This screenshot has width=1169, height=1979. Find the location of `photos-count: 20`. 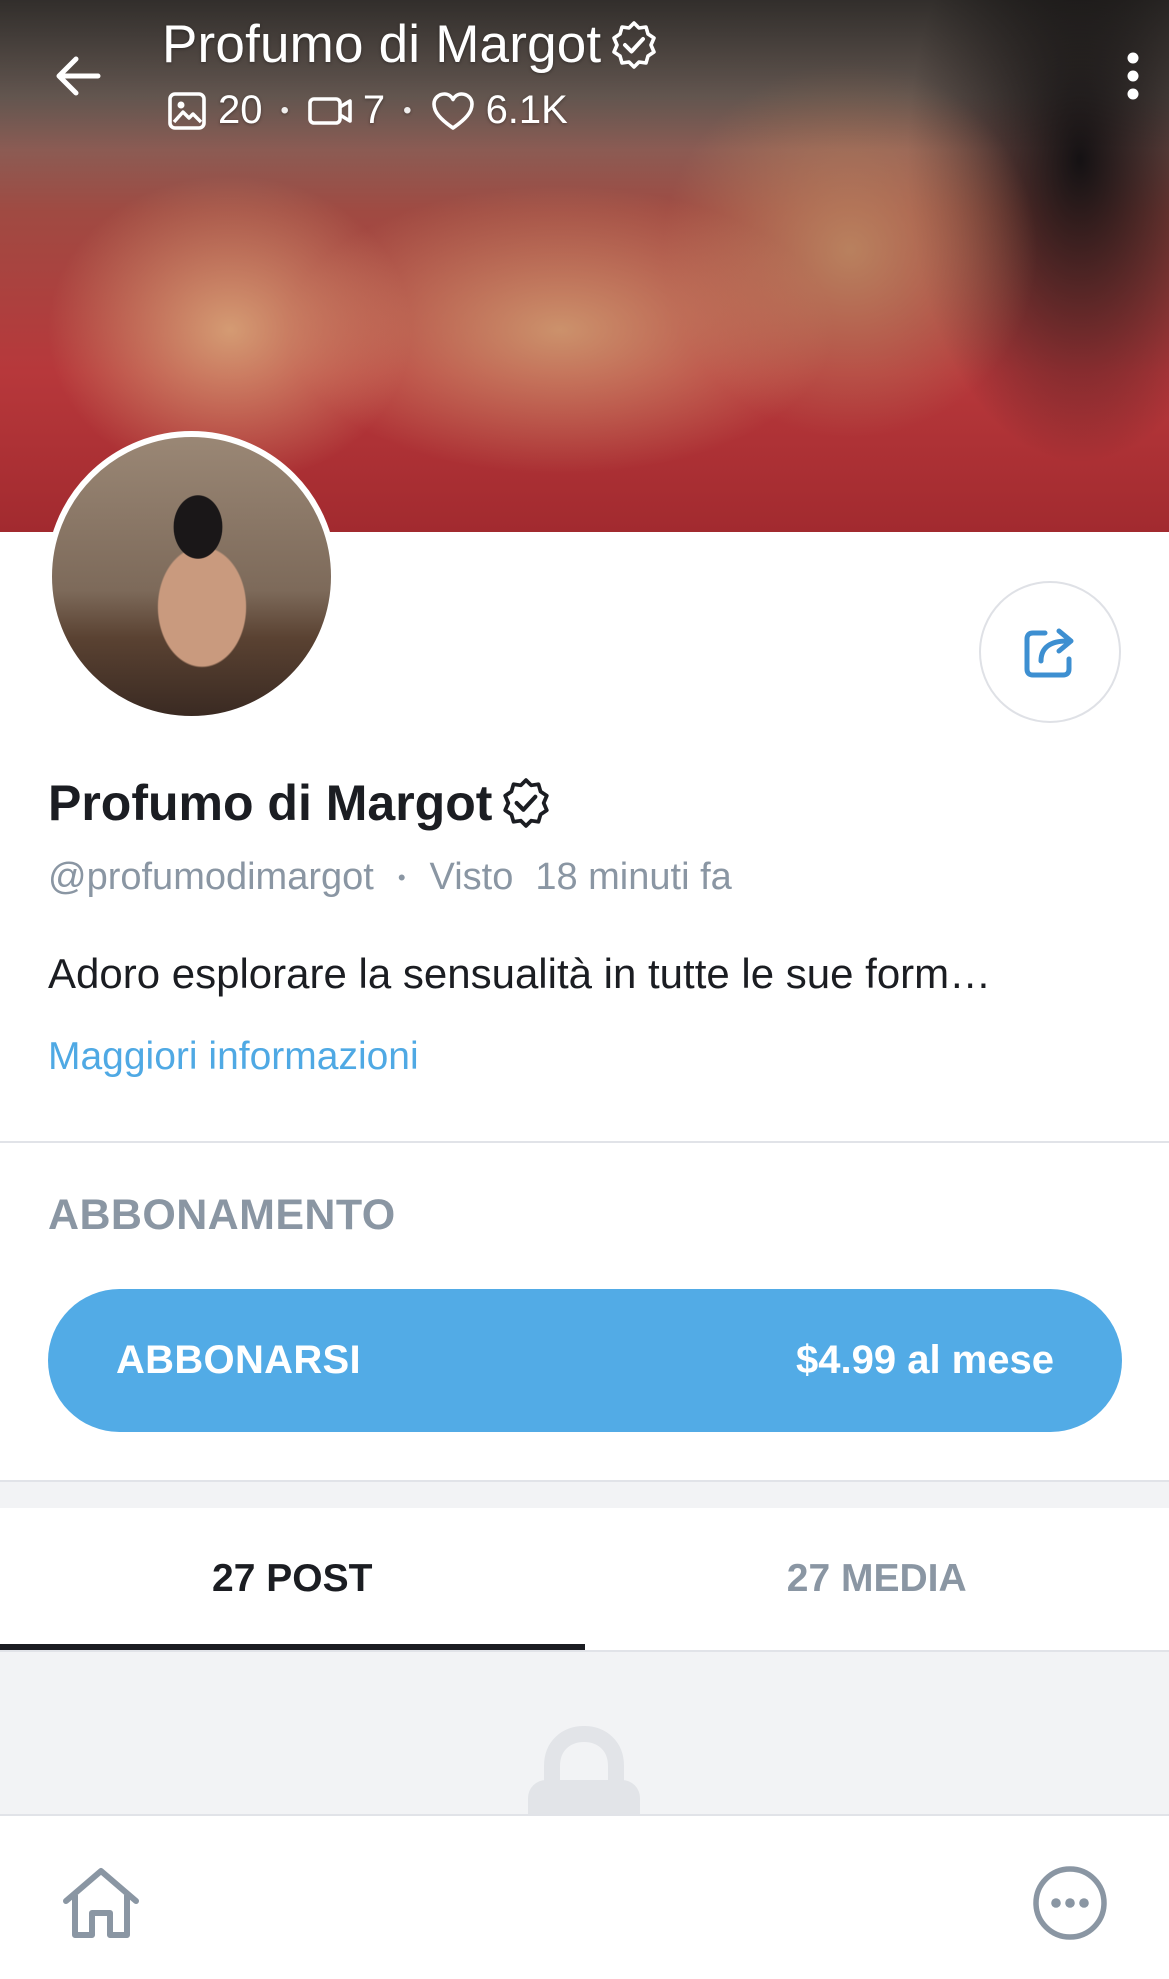

photos-count: 20 is located at coordinates (240, 110).